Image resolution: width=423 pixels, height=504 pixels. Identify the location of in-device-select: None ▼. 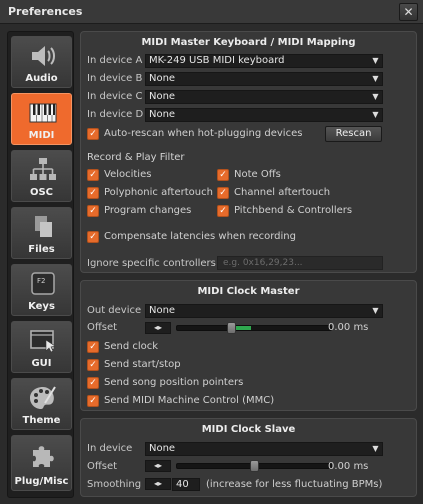
(264, 449).